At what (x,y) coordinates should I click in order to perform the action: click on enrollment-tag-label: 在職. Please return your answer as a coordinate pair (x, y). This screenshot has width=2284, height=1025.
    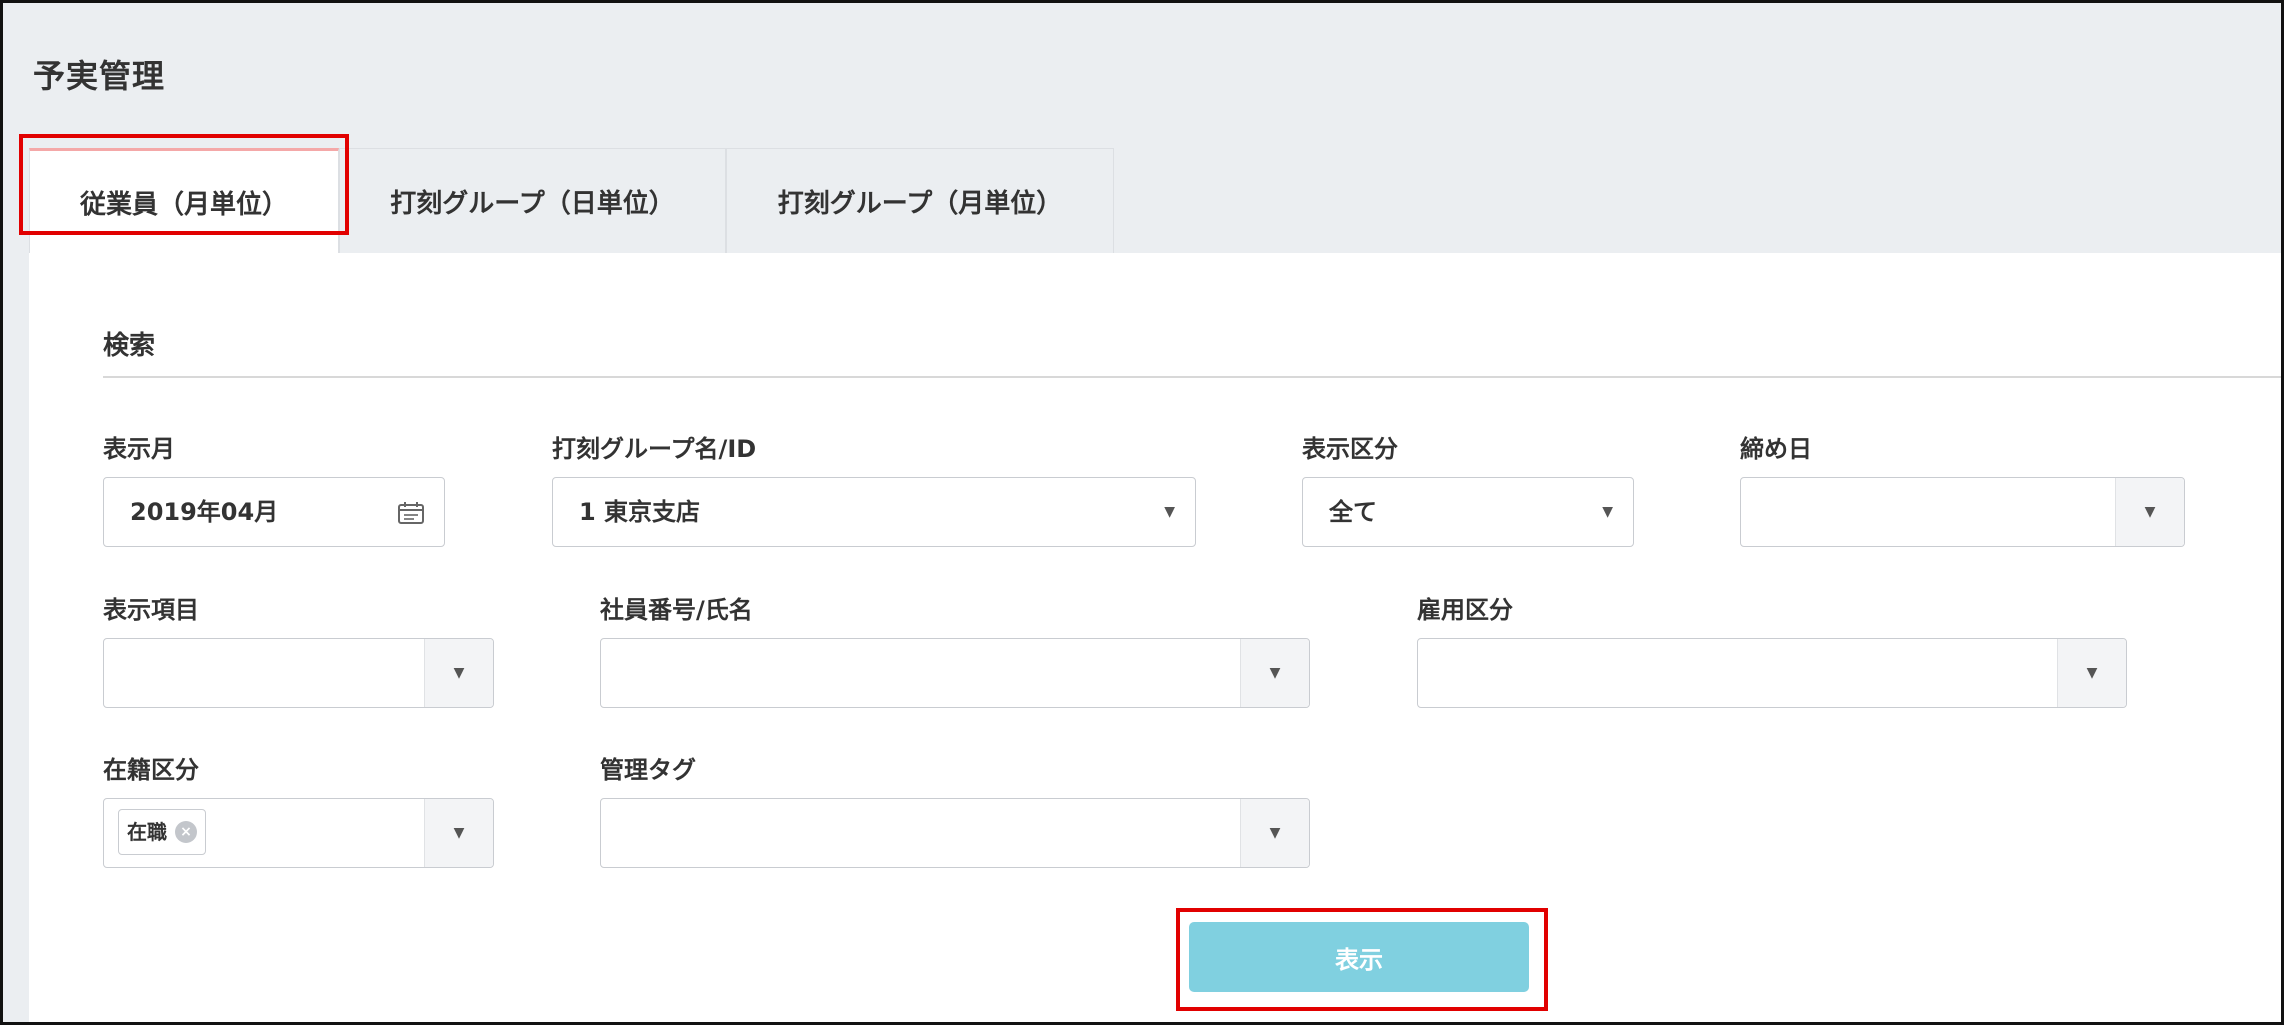
    Looking at the image, I should click on (147, 832).